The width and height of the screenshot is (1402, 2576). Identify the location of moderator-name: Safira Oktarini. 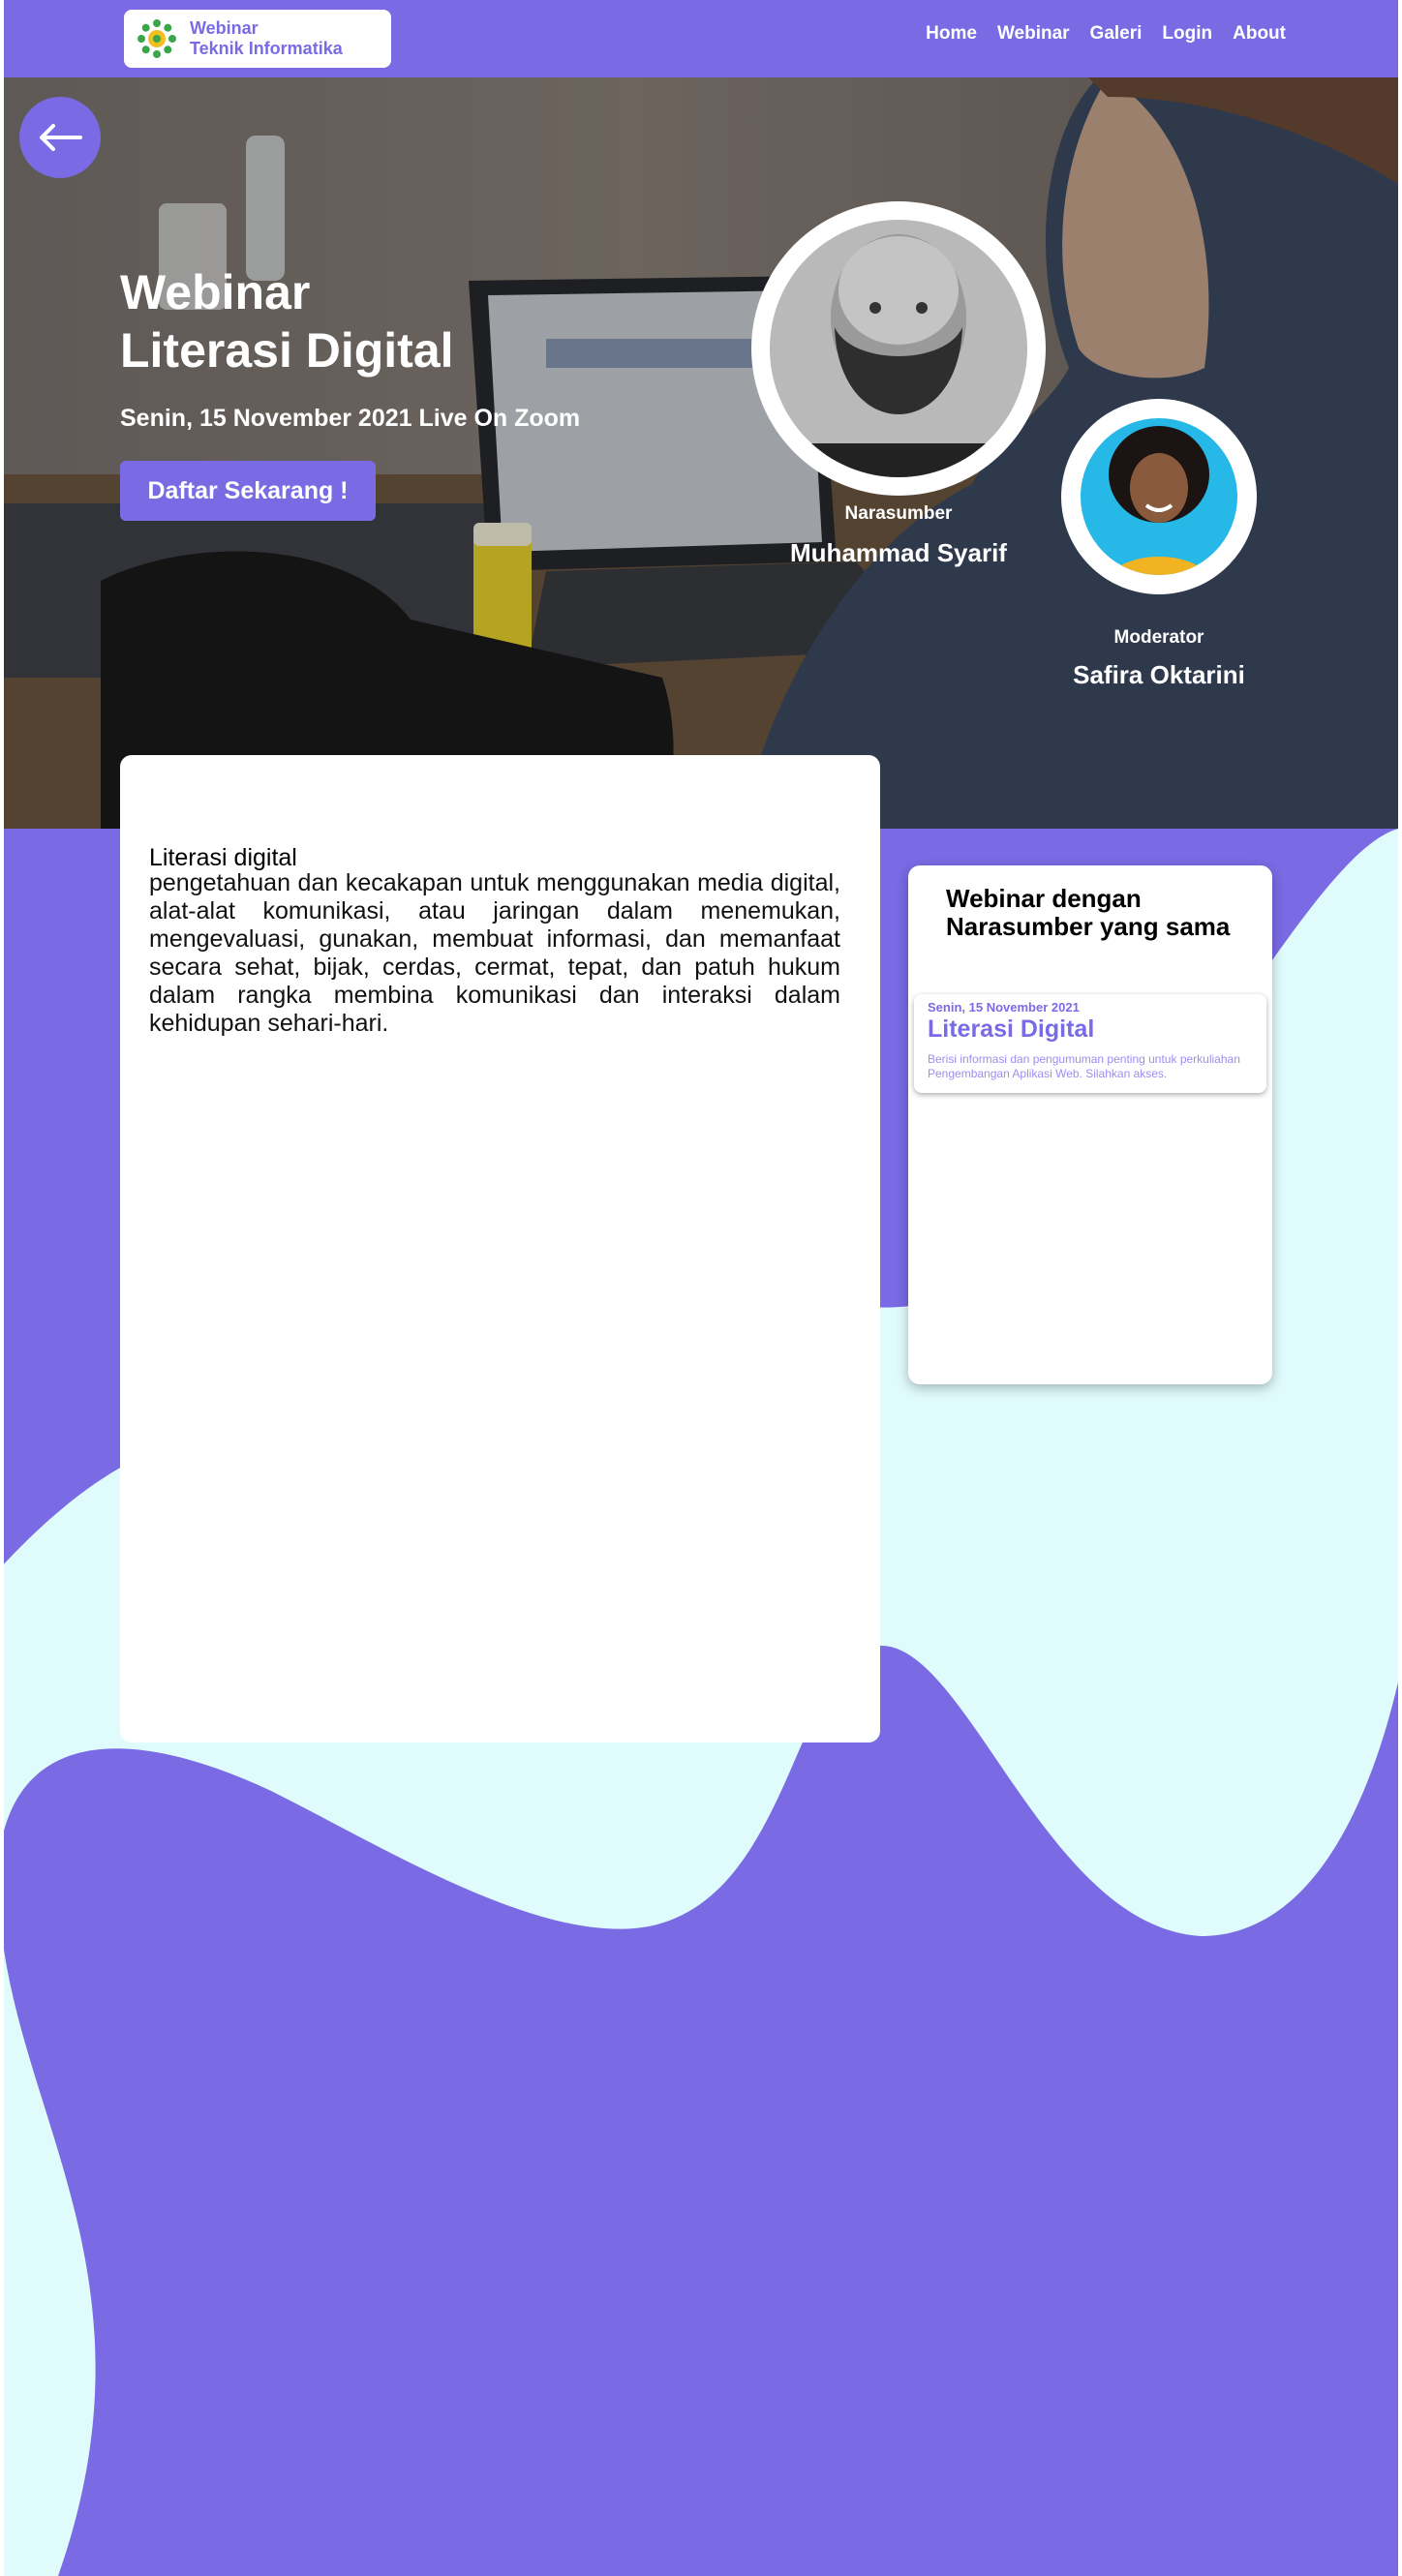
(1159, 674).